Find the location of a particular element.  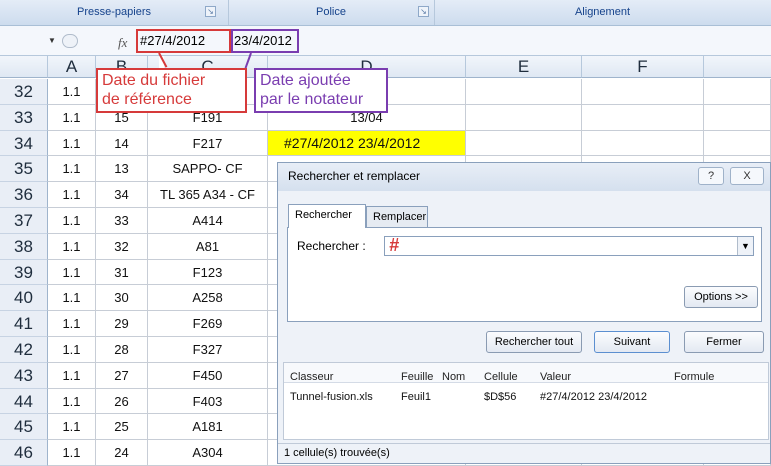

cell-c: F269 is located at coordinates (208, 324).